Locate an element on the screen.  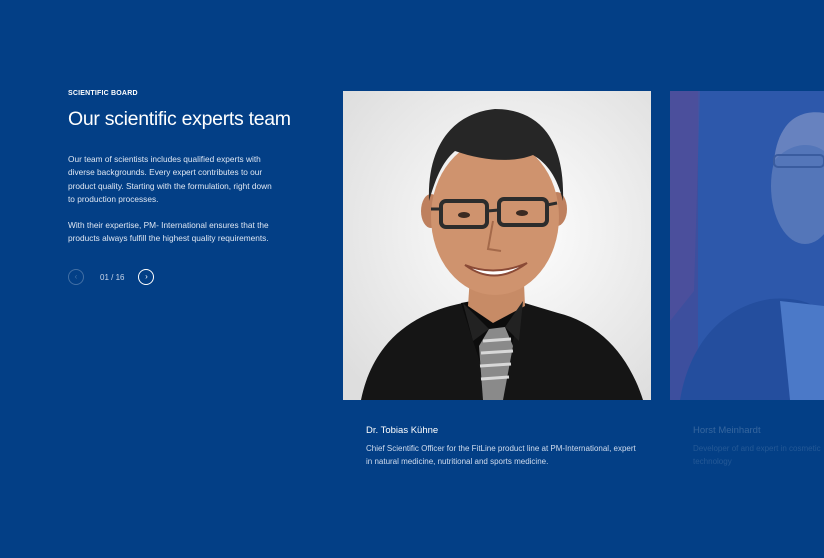
slider-pager: ‹ 01 / 16 › is located at coordinates (111, 277).